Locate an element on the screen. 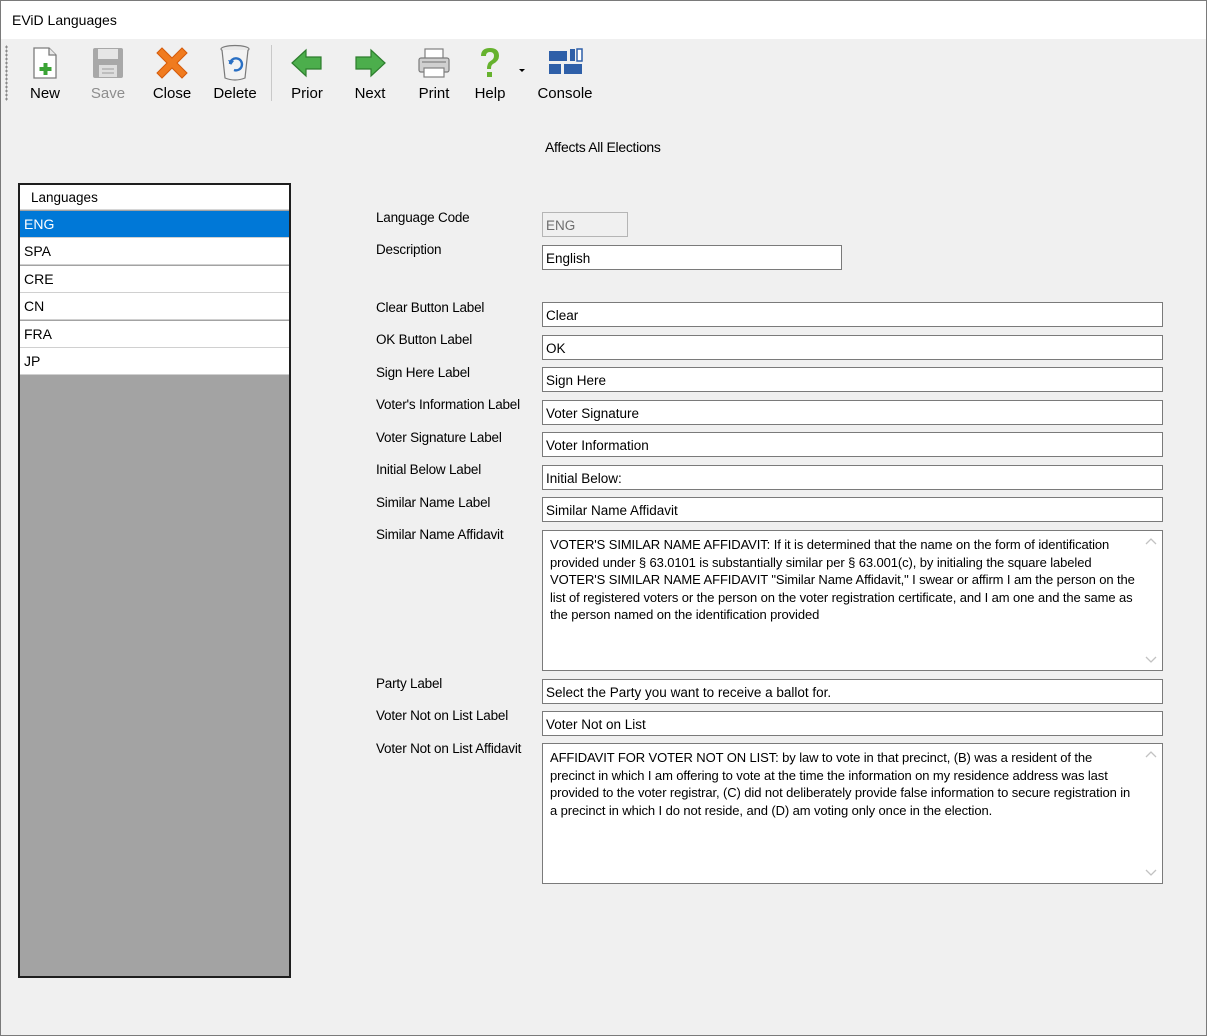  clear-button-label-label: Clear Button Label is located at coordinates (430, 307).